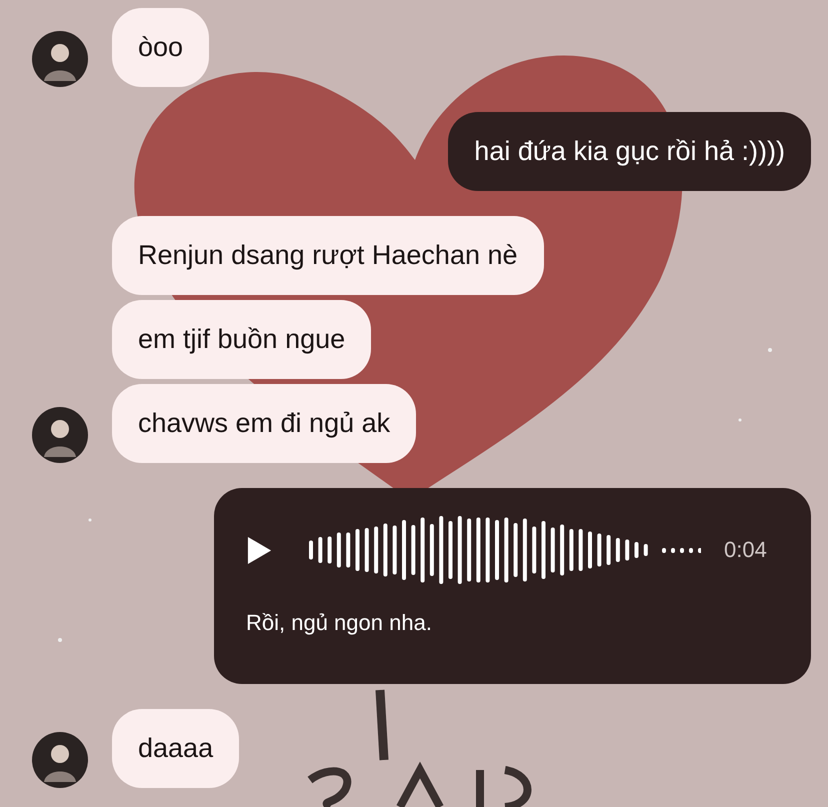 This screenshot has height=807, width=828. What do you see at coordinates (328, 255) in the screenshot?
I see `message-bubble: Renjun dsang rượt Haechan nè` at bounding box center [328, 255].